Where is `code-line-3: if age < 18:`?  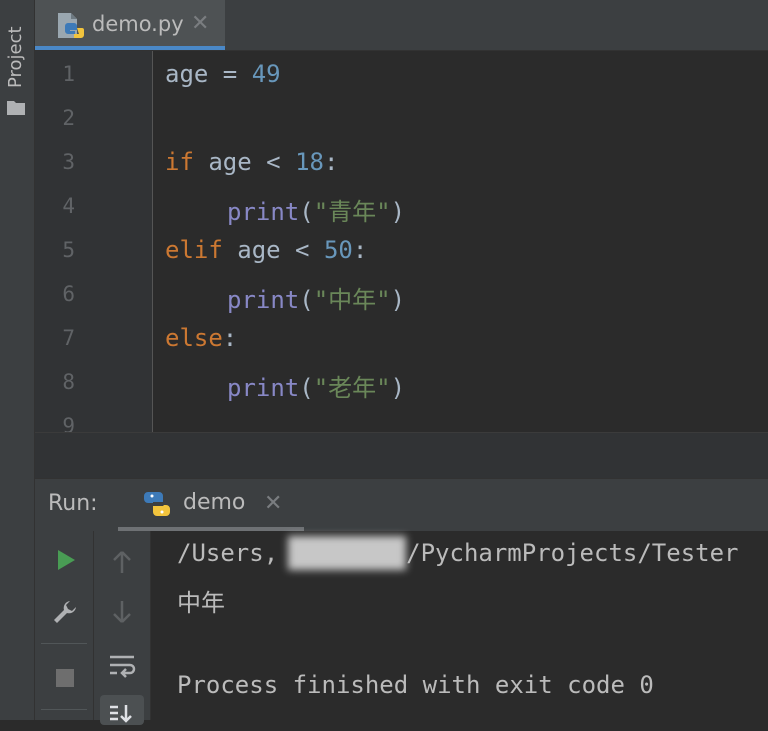 code-line-3: if age < 18: is located at coordinates (251, 162).